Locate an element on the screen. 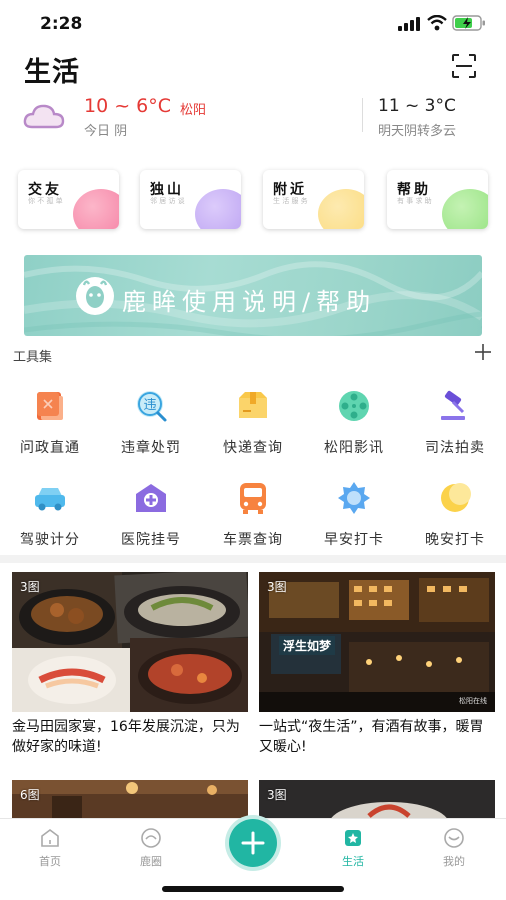  help-banner: 鹿眸使用说明/帮助 is located at coordinates (253, 295).